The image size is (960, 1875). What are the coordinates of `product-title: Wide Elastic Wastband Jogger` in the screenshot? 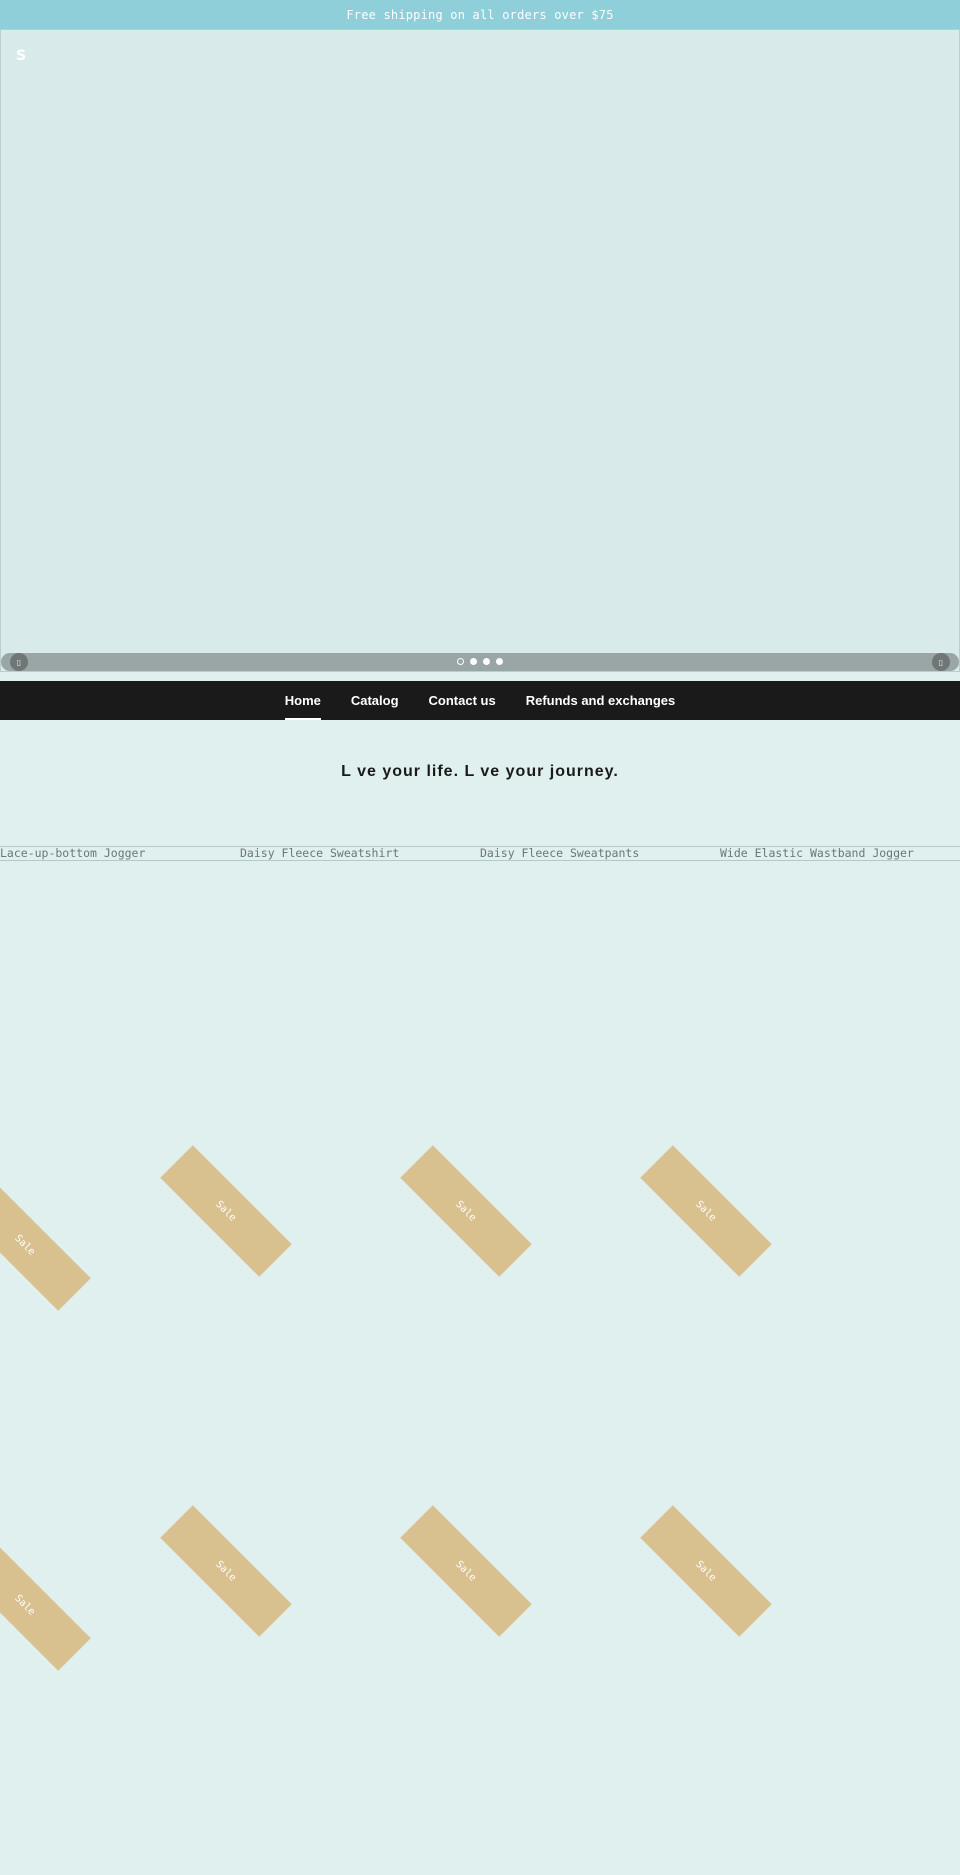 It's located at (840, 853).